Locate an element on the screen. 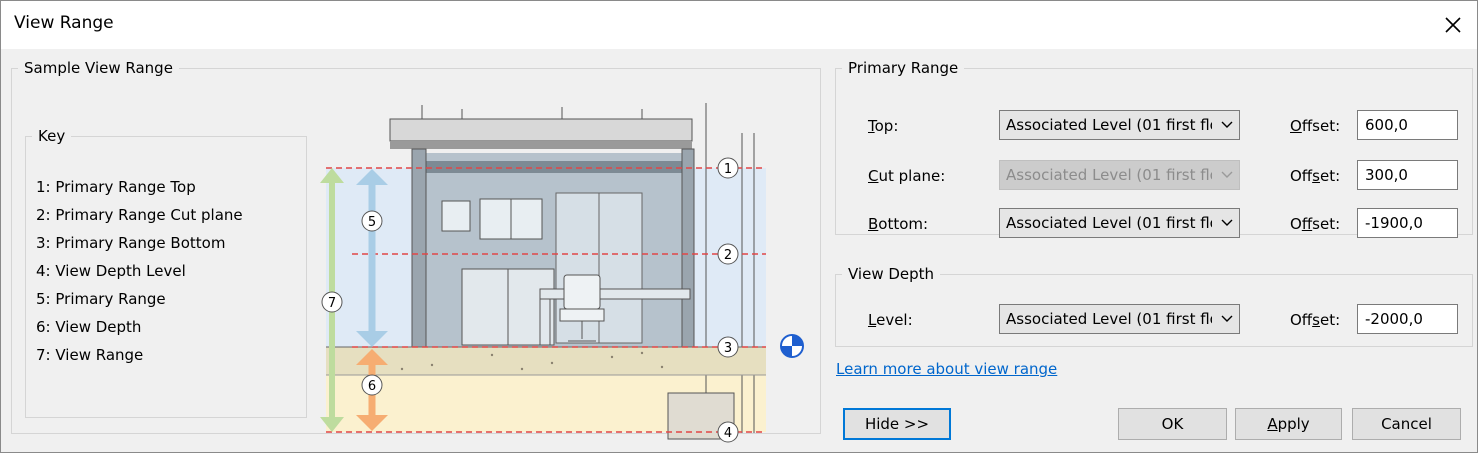 The width and height of the screenshot is (1478, 453). svg-text: 4 is located at coordinates (728, 433).